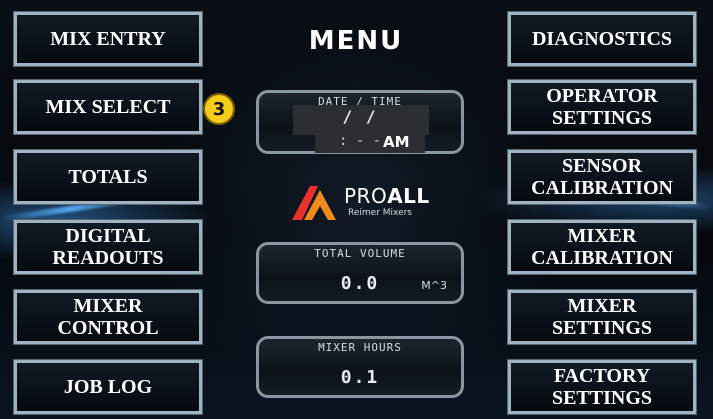 This screenshot has height=419, width=713. I want to click on date-time-panel: DATE / TIME / / : - - AM, so click(360, 122).